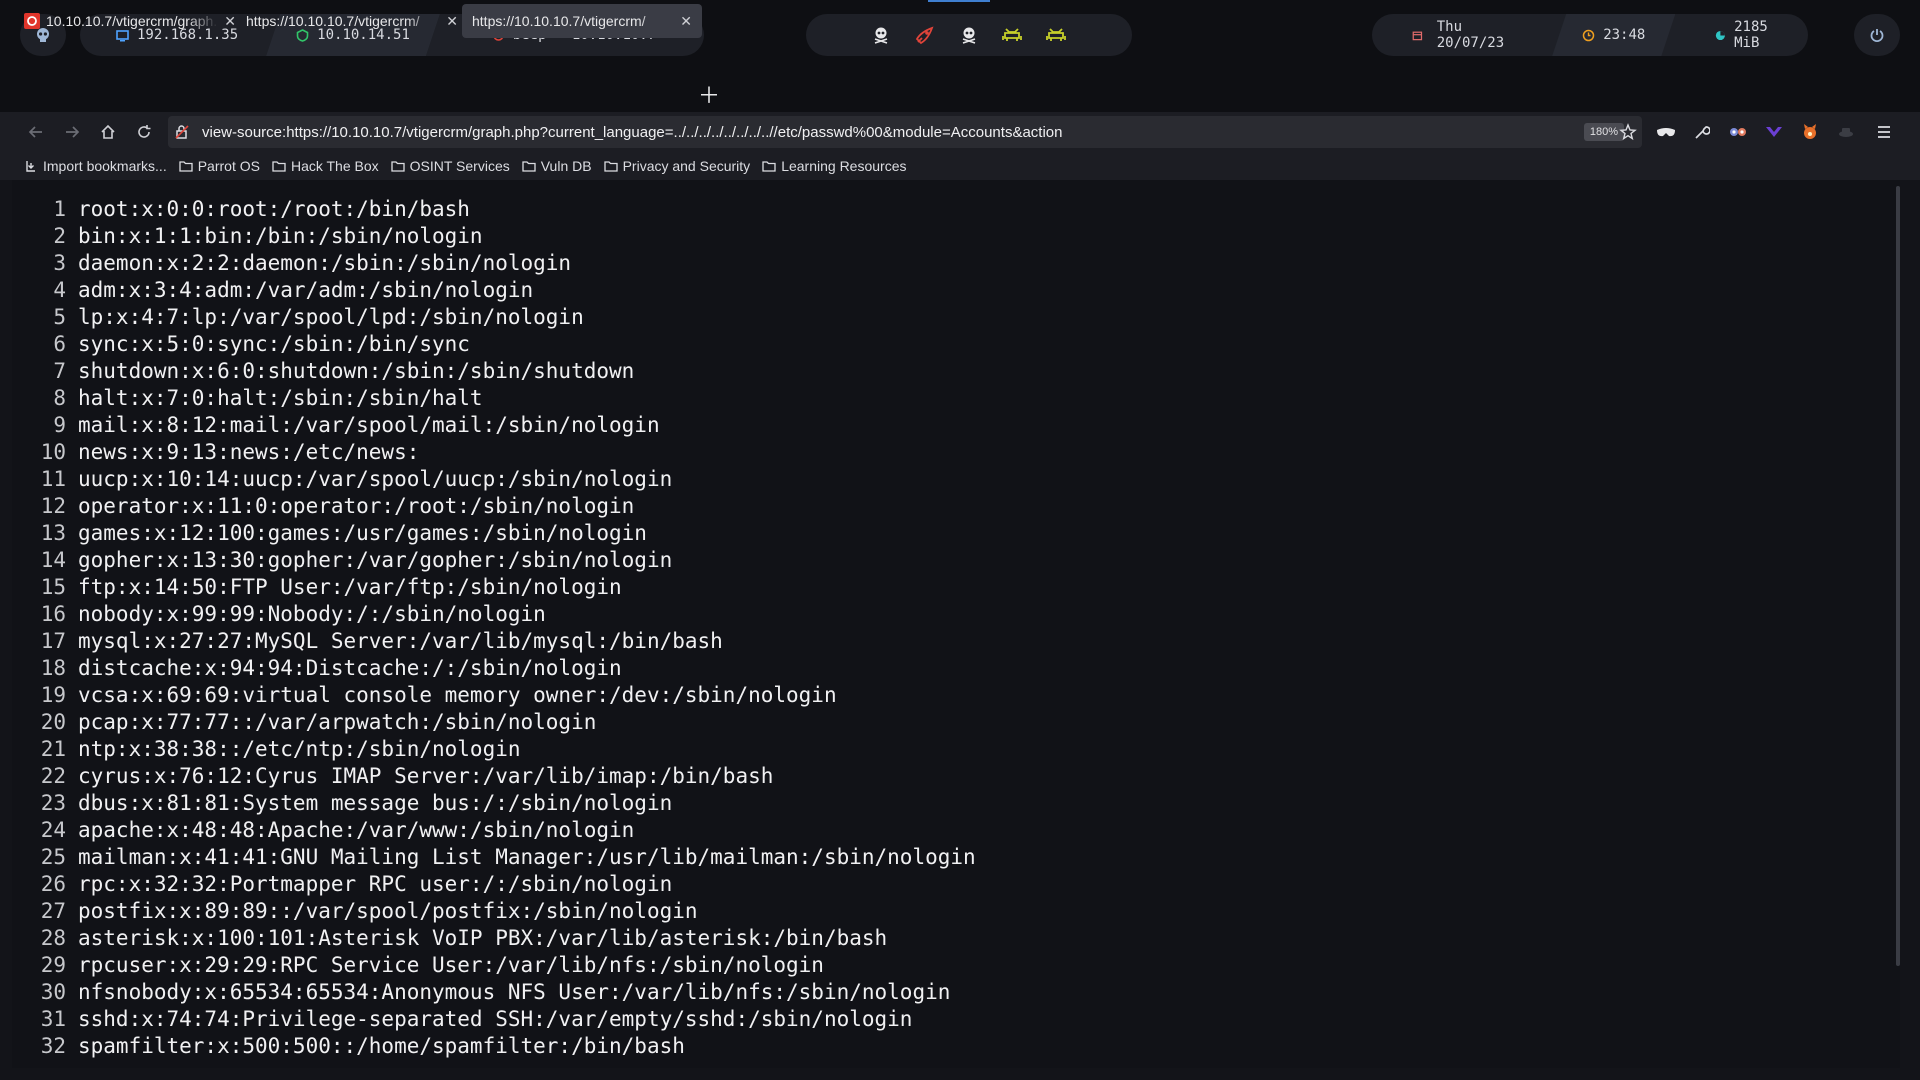 This screenshot has height=1080, width=1920. Describe the element at coordinates (53, 938) in the screenshot. I see `line-number: 28` at that location.